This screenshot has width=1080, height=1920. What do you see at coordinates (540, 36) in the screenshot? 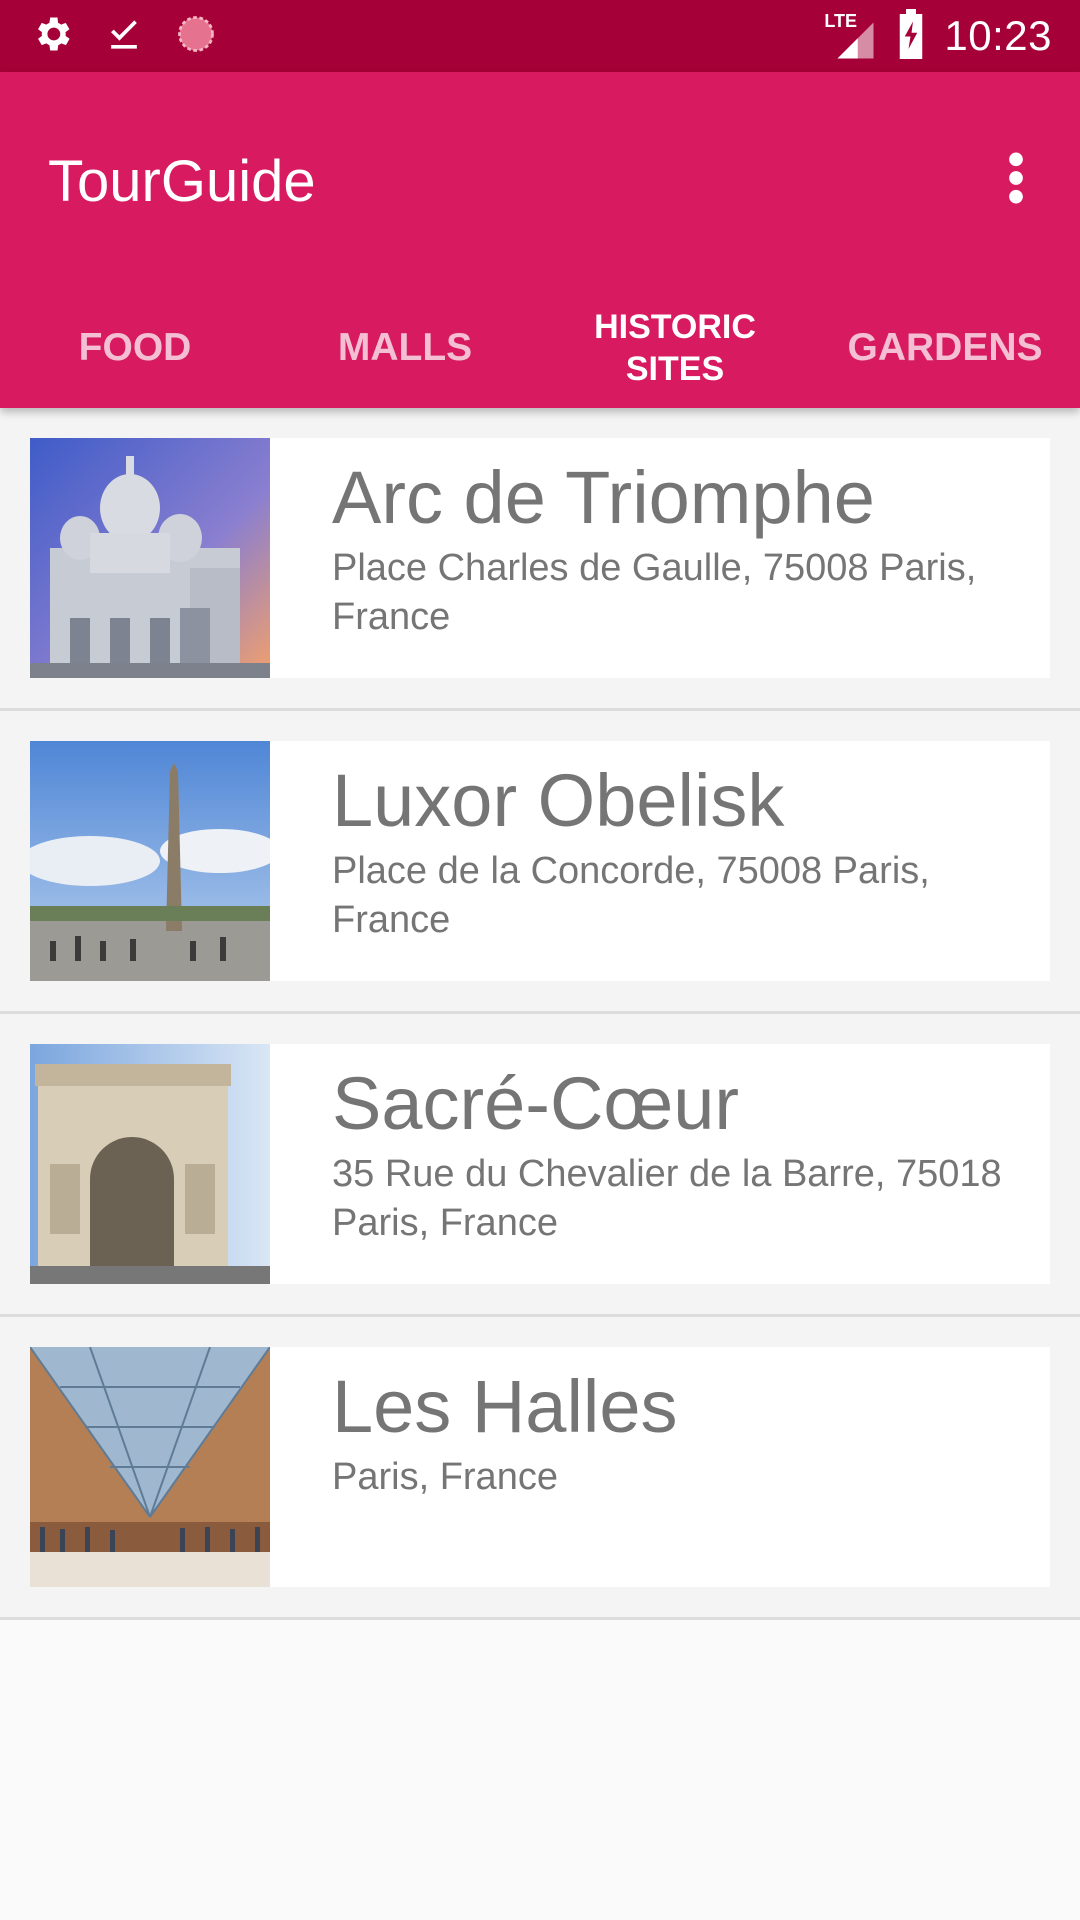
I see `status-bar: LTE 10:23` at bounding box center [540, 36].